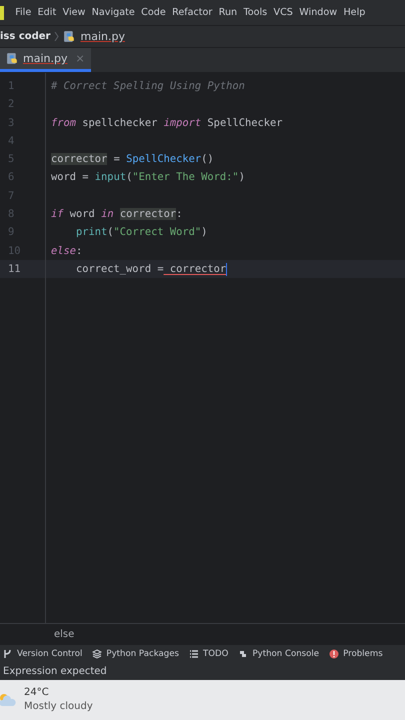 This screenshot has width=405, height=720. I want to click on code-token: word, so click(82, 214).